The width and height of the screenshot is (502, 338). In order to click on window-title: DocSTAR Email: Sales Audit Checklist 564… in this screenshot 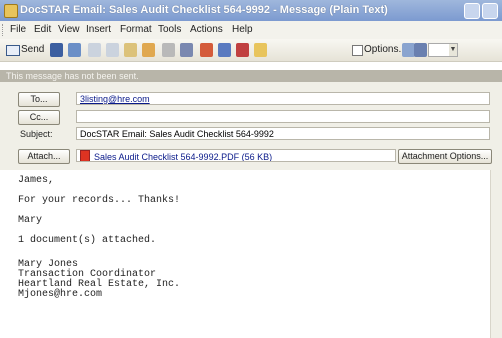, I will do `click(204, 10)`.